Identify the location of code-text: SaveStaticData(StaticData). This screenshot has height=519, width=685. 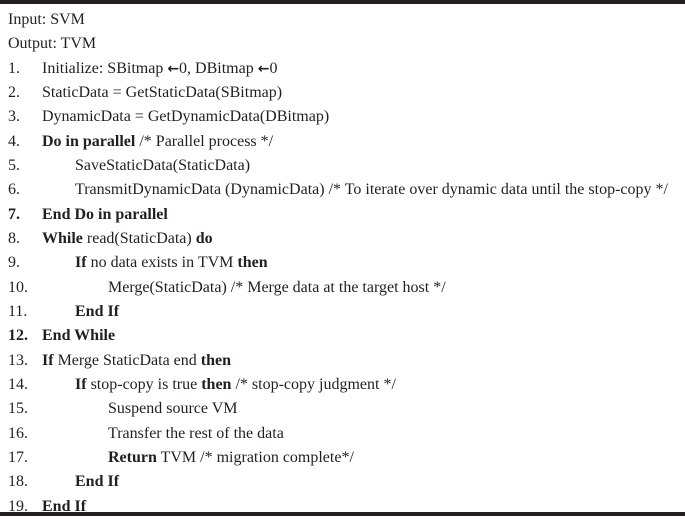
(163, 165).